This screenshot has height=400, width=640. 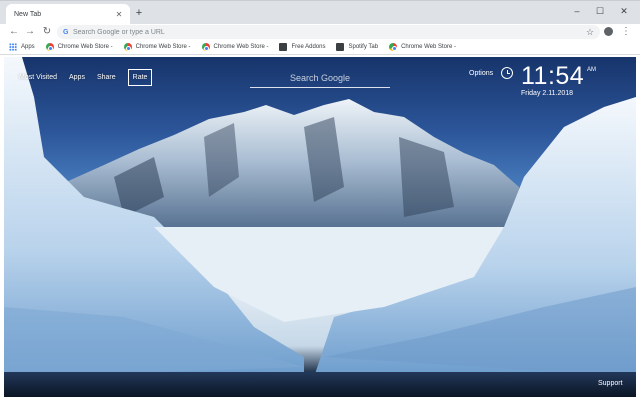 I want to click on tab-strip: New Tab ✕ + – ☐ ✕, so click(x=320, y=12).